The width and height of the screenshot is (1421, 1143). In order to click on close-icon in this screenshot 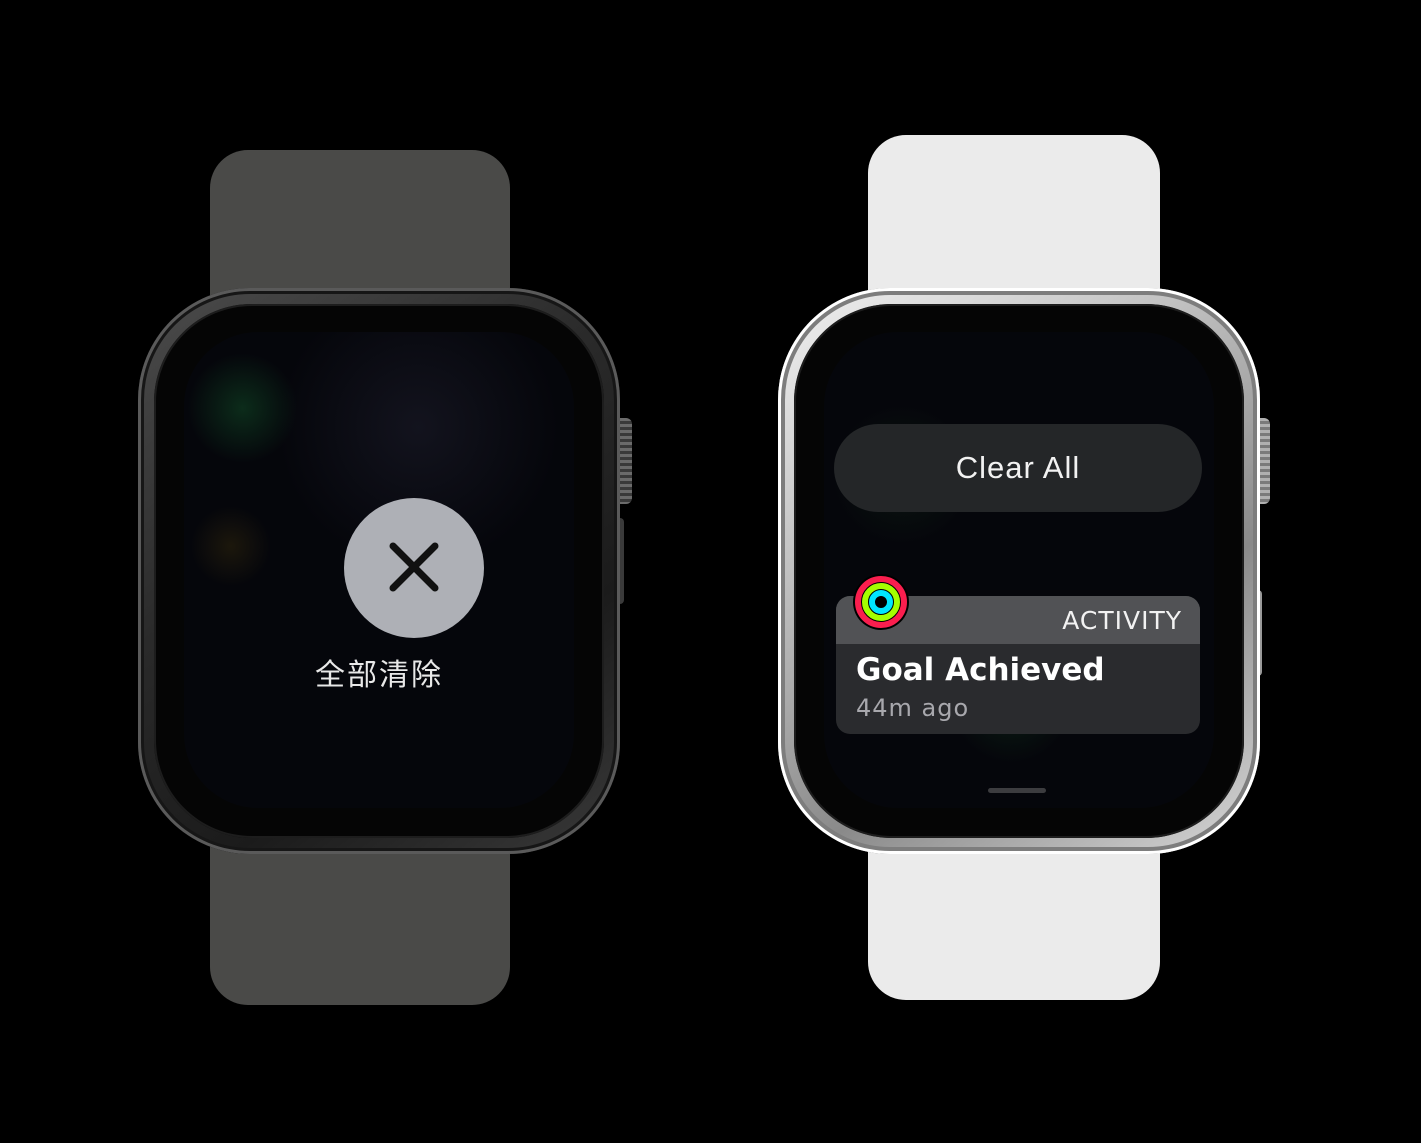, I will do `click(414, 568)`.